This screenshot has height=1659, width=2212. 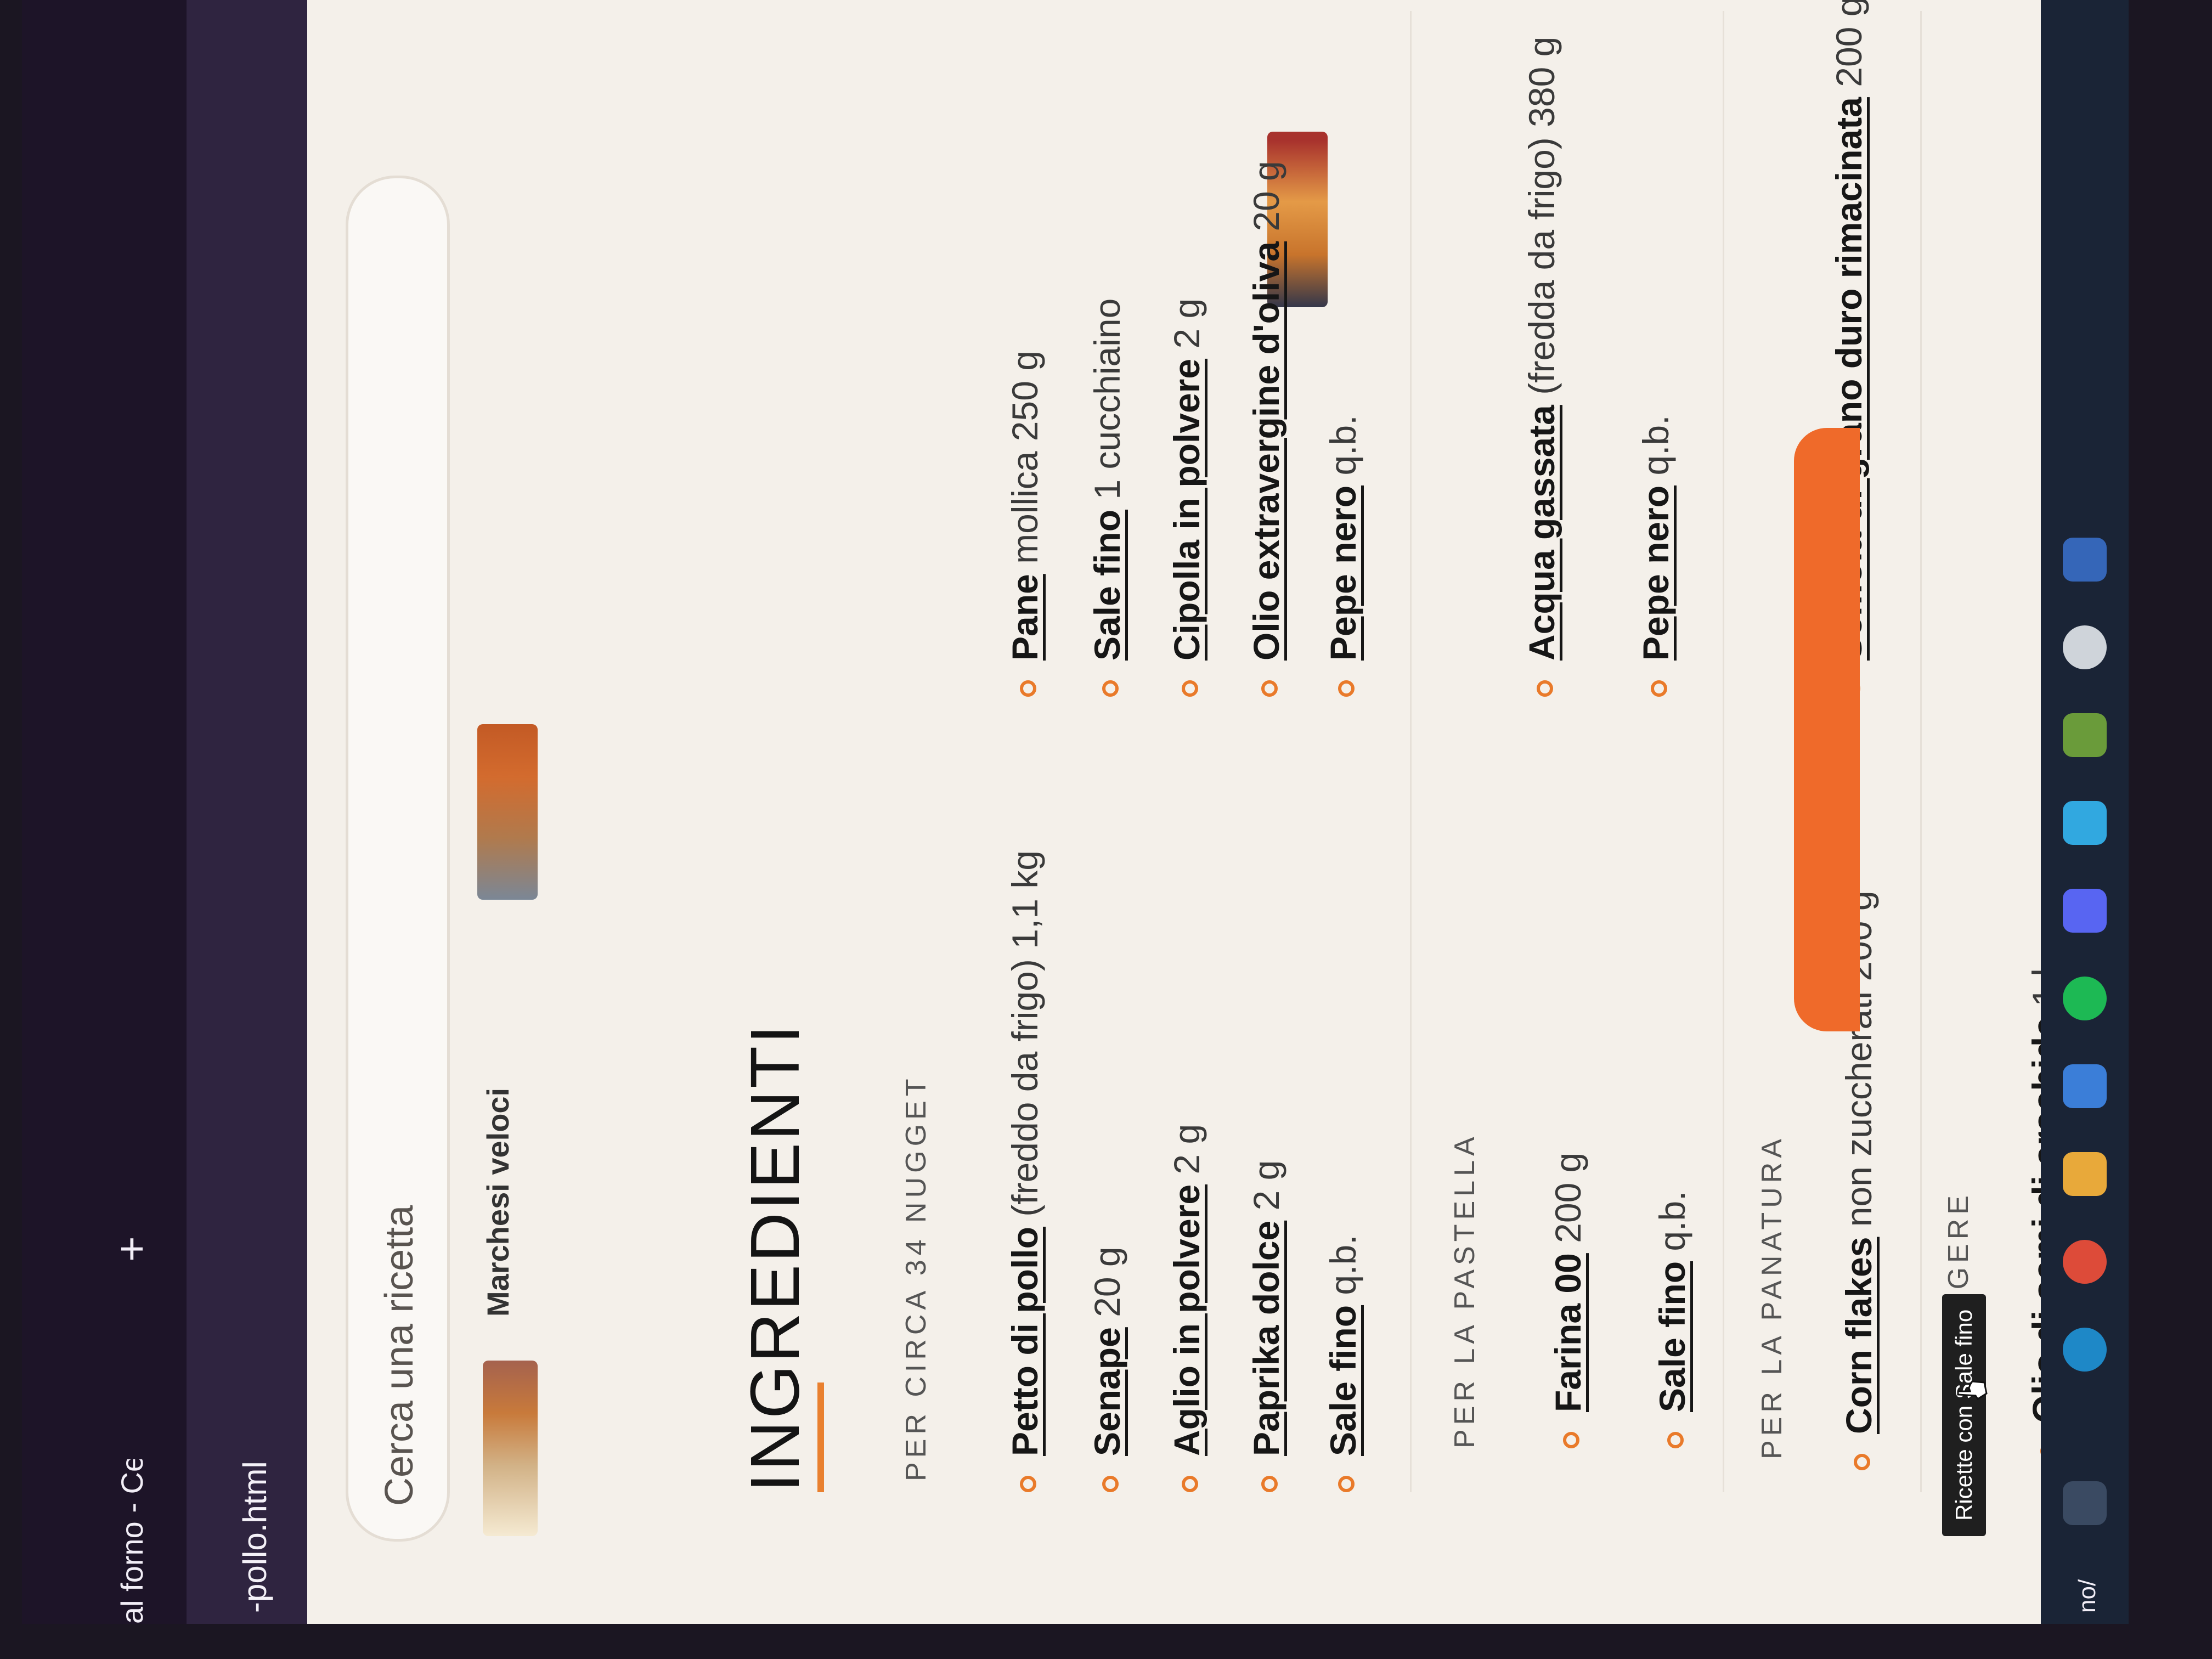 I want to click on ingredients-title: INGREDIENTI, so click(x=775, y=1257).